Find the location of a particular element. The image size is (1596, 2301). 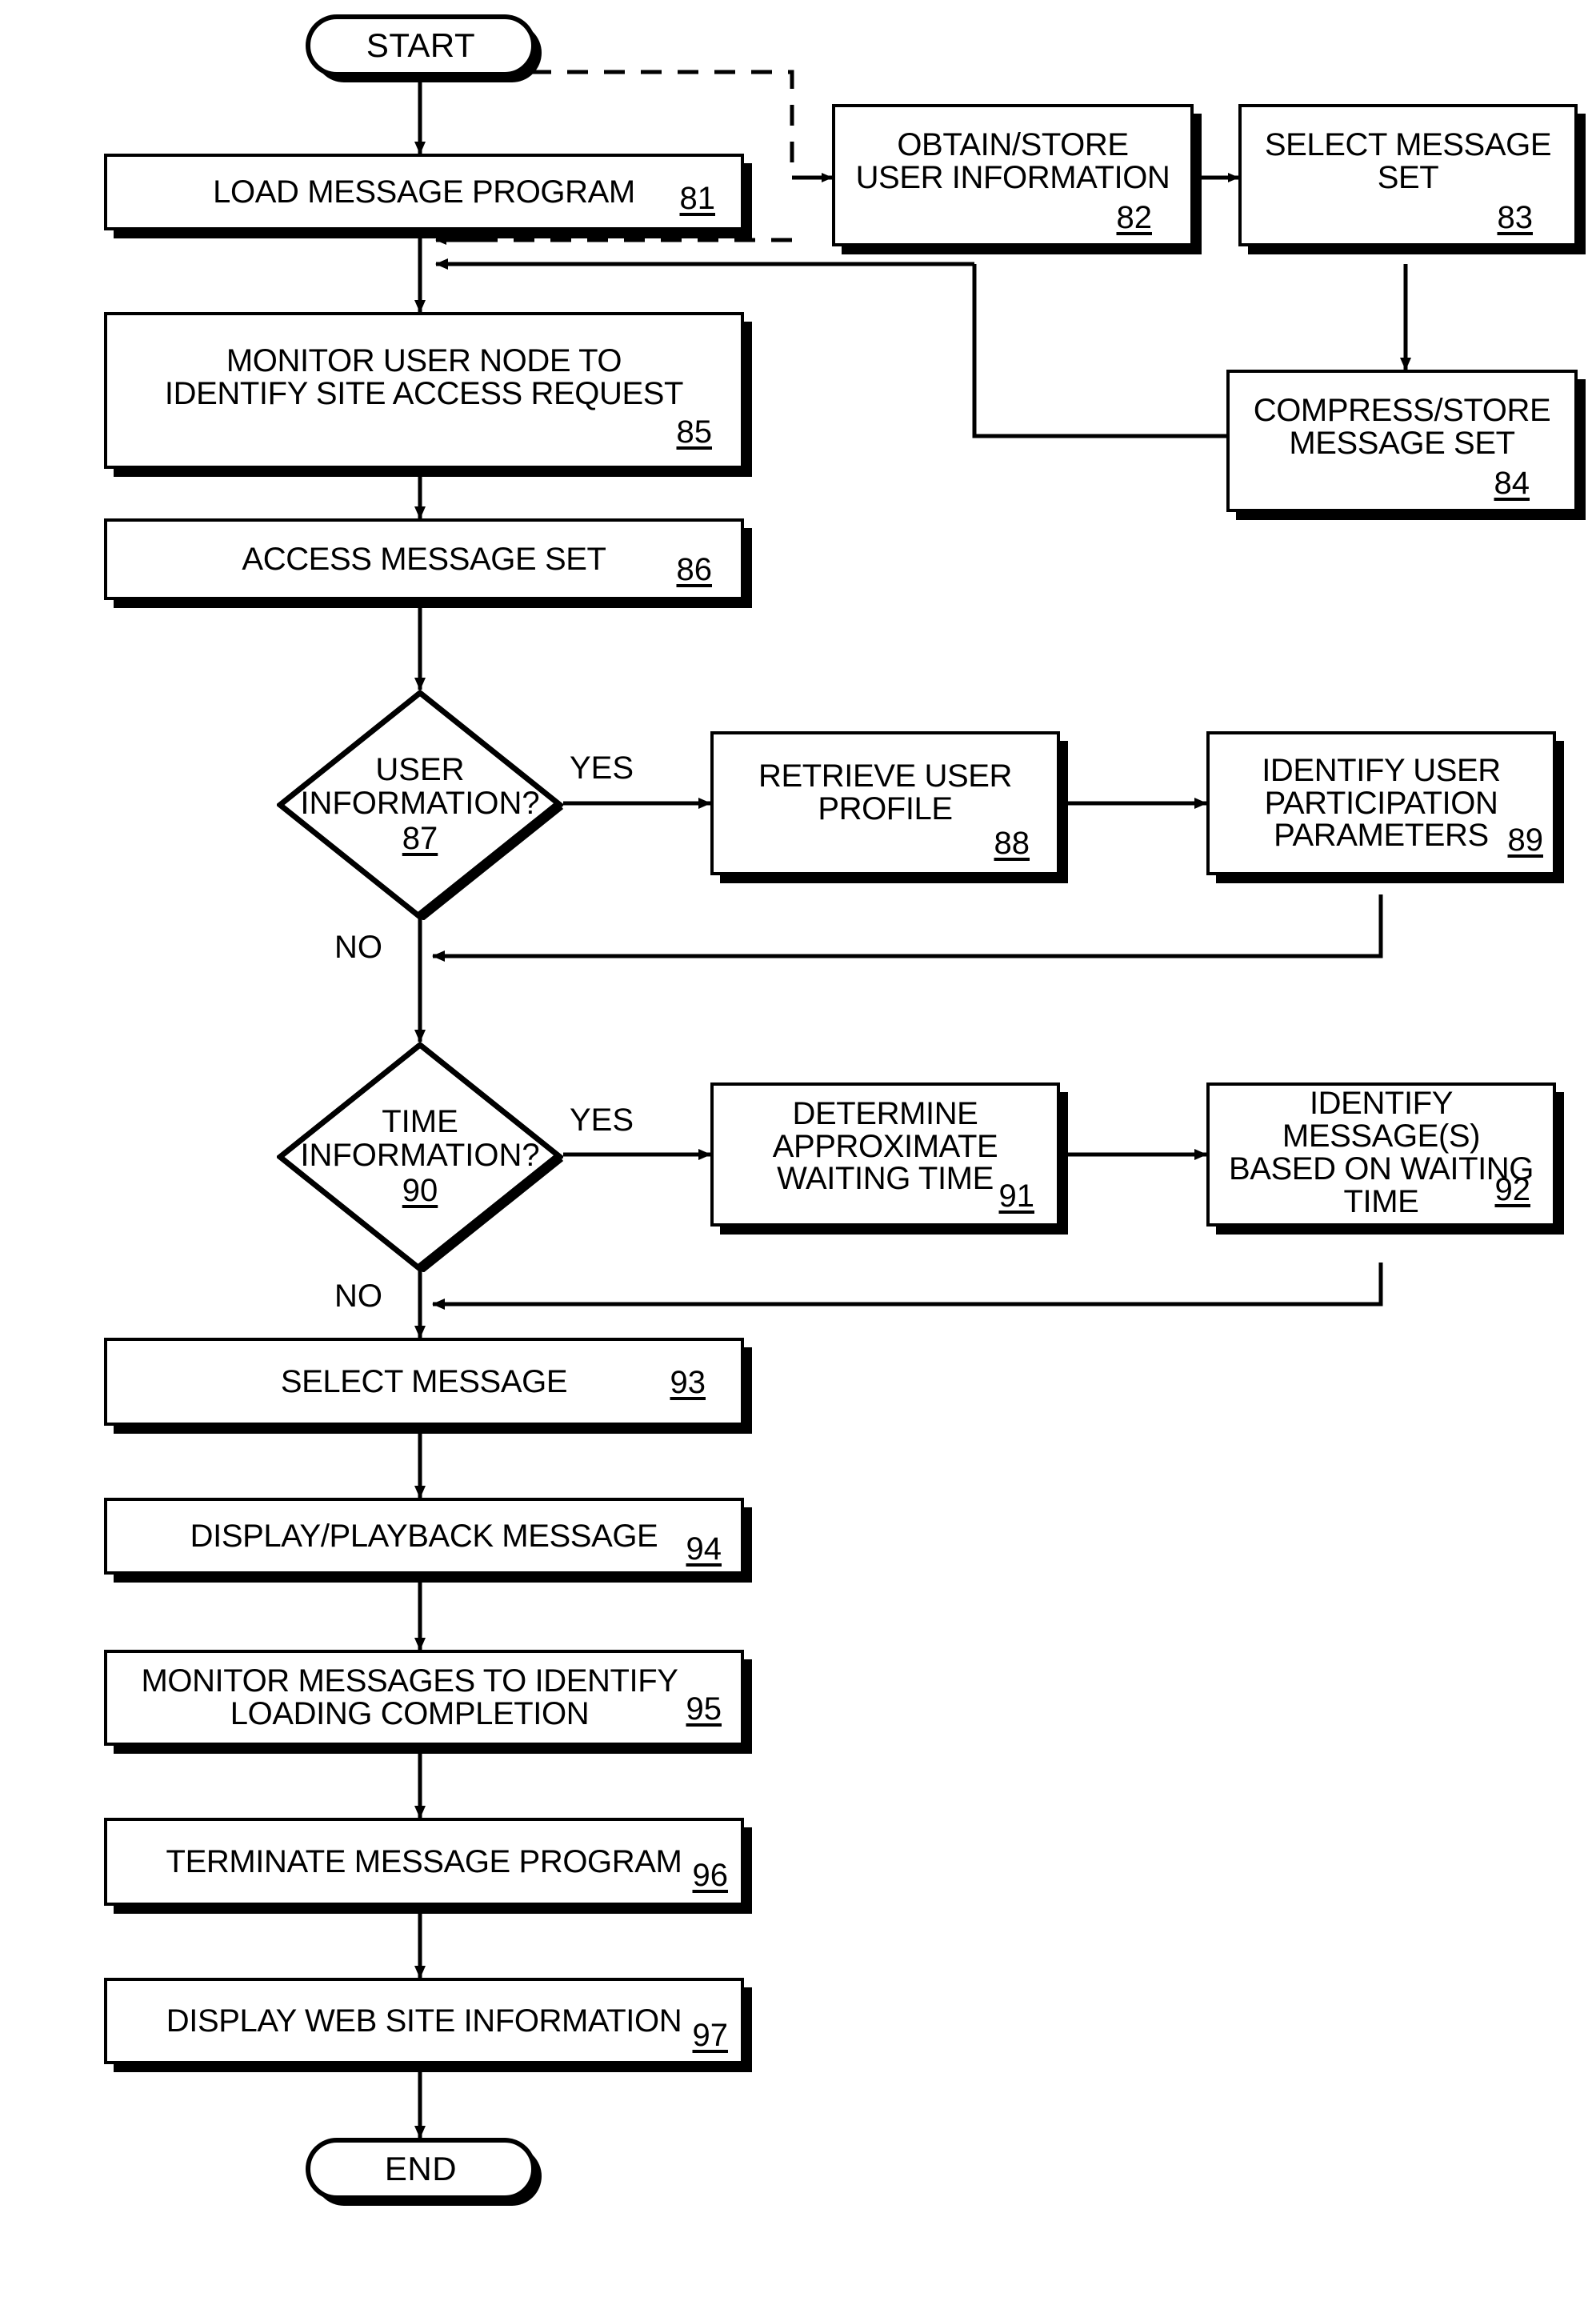

process-node-84-label: COMPRESS/STORE MESSAGE SET is located at coordinates (1402, 427).